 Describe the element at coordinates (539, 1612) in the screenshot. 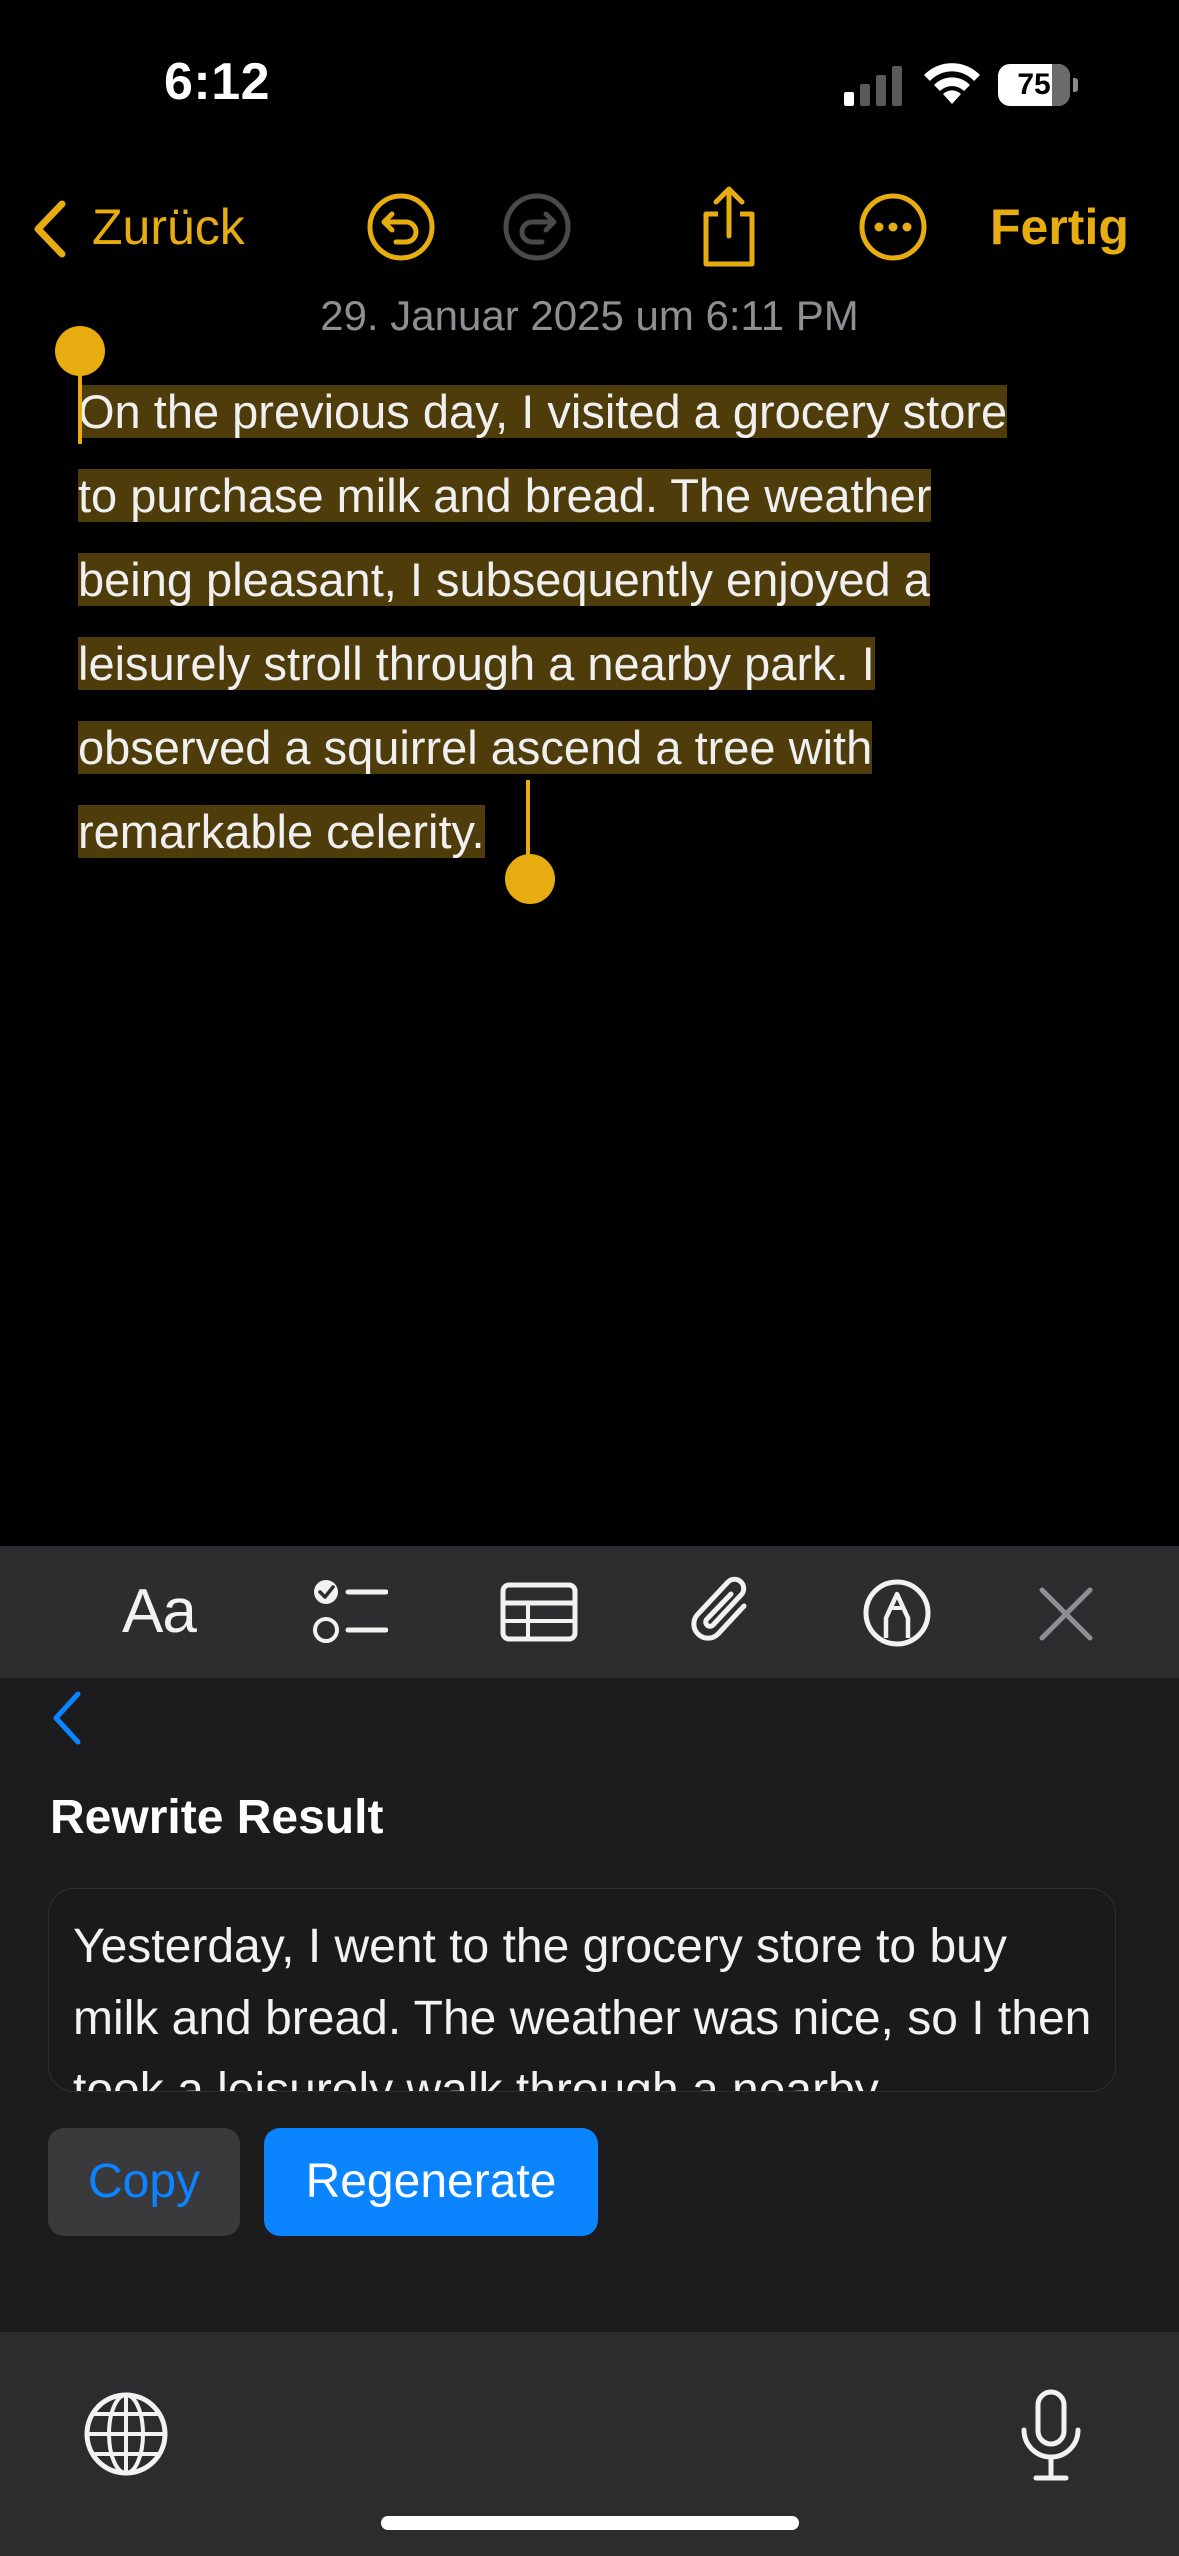

I see `table-icon` at that location.